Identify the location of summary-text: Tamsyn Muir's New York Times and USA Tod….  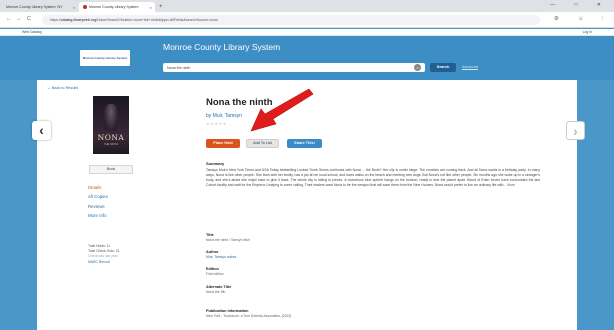
(373, 178).